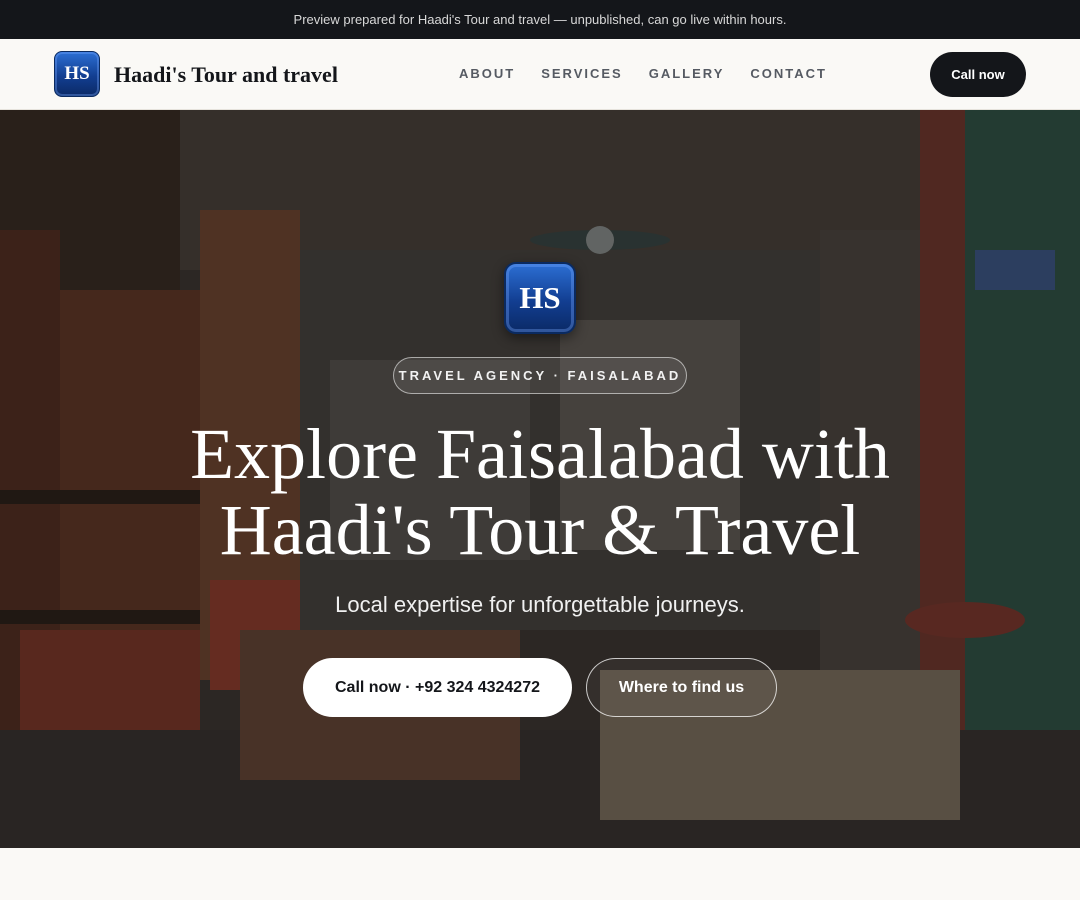  I want to click on hero-logo: HS, so click(540, 298).